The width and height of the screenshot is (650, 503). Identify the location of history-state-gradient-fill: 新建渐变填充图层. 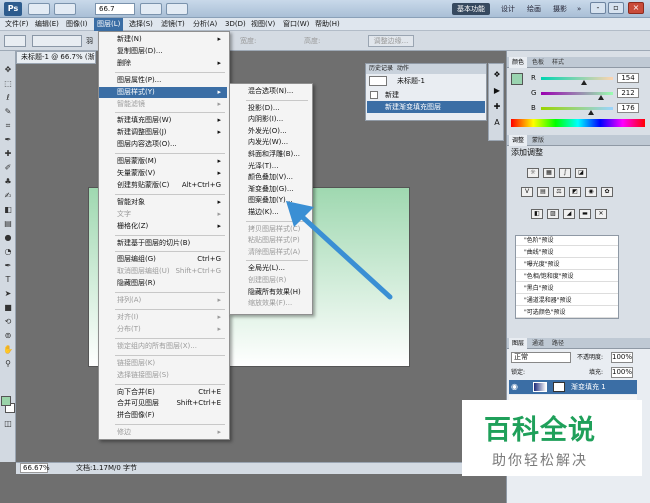
(426, 107).